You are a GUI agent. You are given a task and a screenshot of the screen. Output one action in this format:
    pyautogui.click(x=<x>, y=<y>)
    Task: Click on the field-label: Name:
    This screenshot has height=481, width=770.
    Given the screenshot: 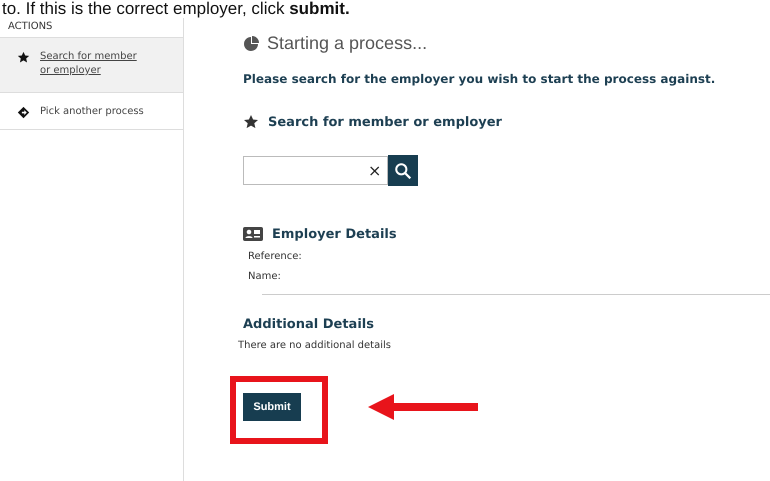 What is the action you would take?
    pyautogui.click(x=265, y=276)
    